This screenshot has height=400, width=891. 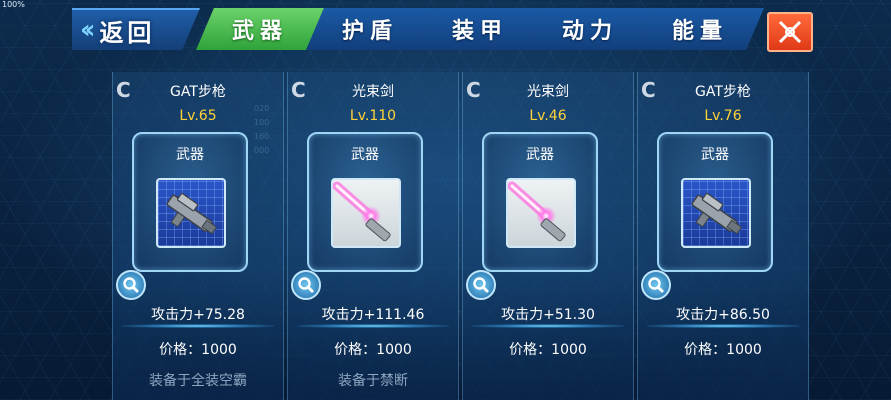 What do you see at coordinates (548, 315) in the screenshot?
I see `attack-stat: 攻击力+51.30` at bounding box center [548, 315].